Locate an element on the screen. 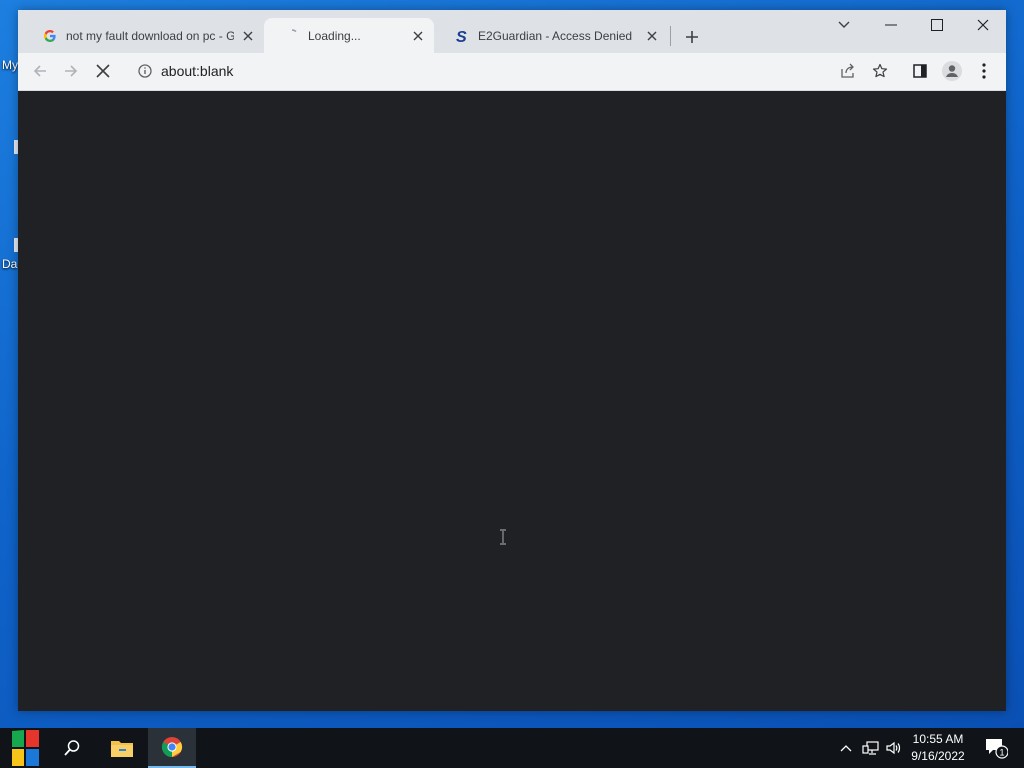 The height and width of the screenshot is (768, 1024). side-panel-icon is located at coordinates (920, 71).